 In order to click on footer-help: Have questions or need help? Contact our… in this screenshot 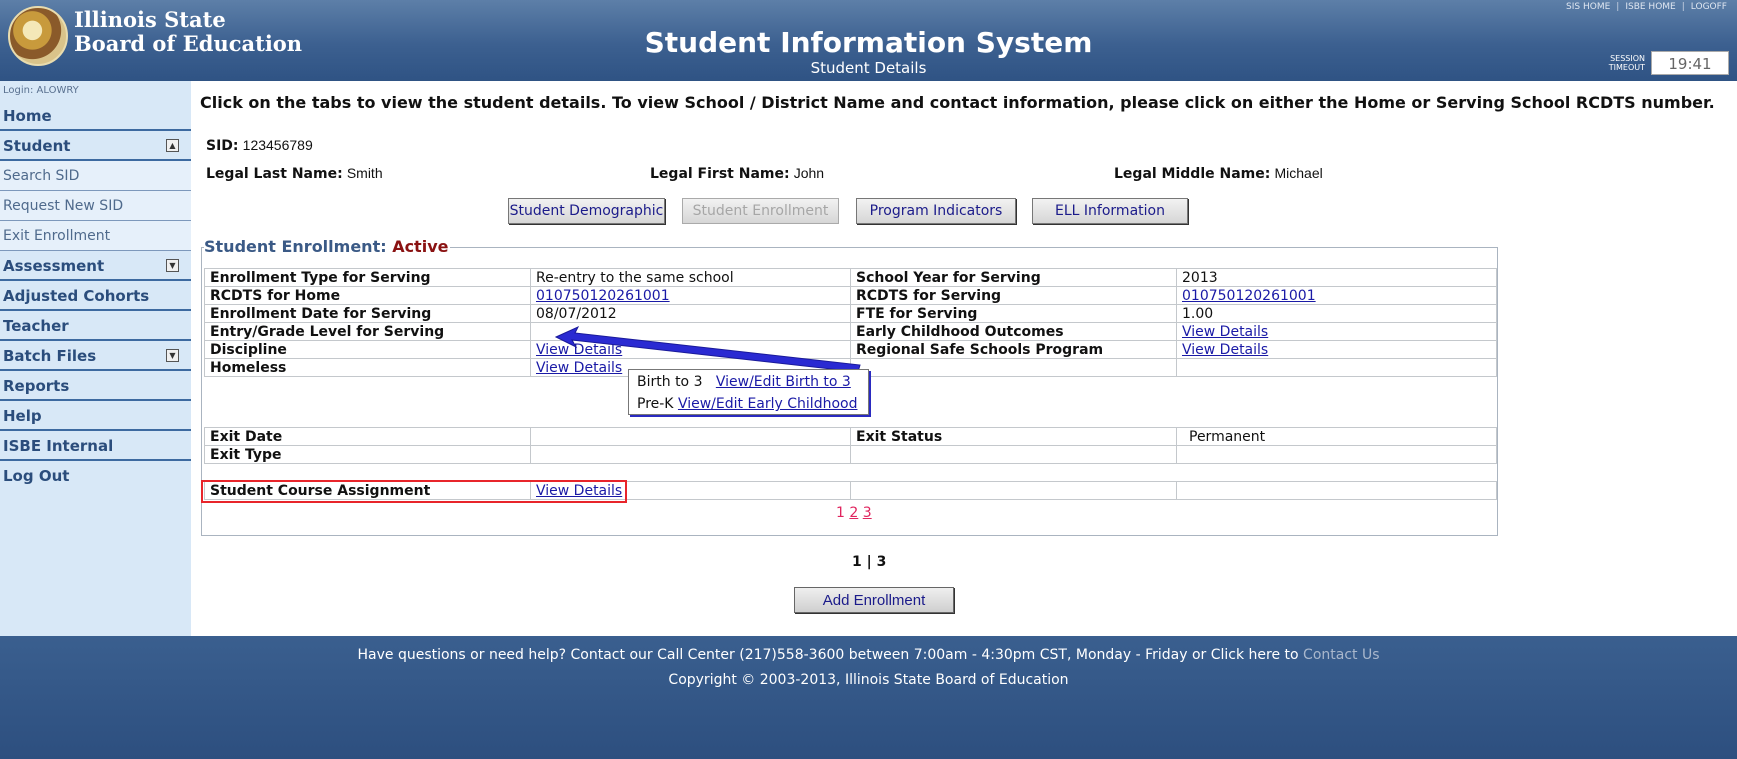, I will do `click(868, 655)`.